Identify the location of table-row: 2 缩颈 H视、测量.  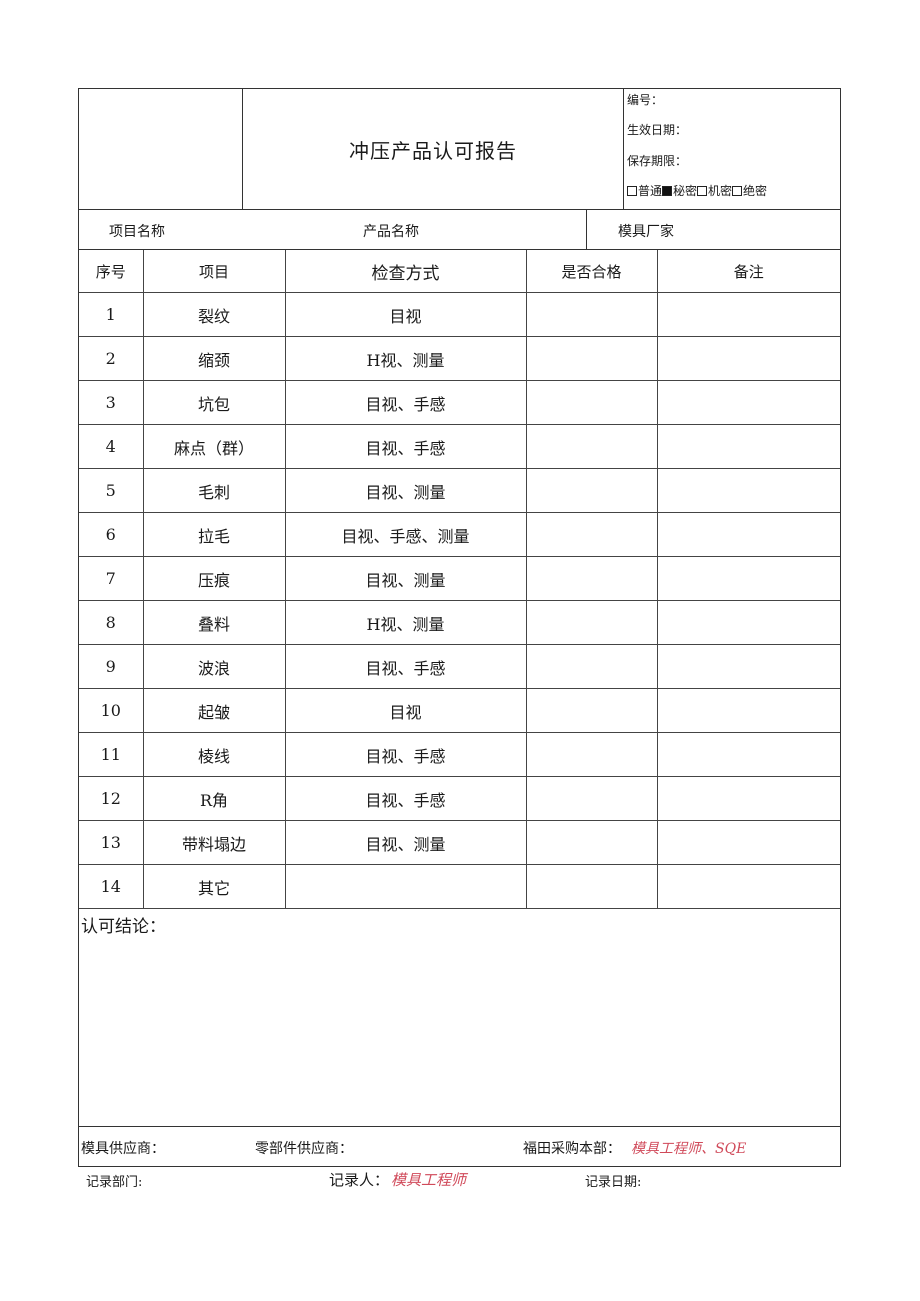
(459, 358).